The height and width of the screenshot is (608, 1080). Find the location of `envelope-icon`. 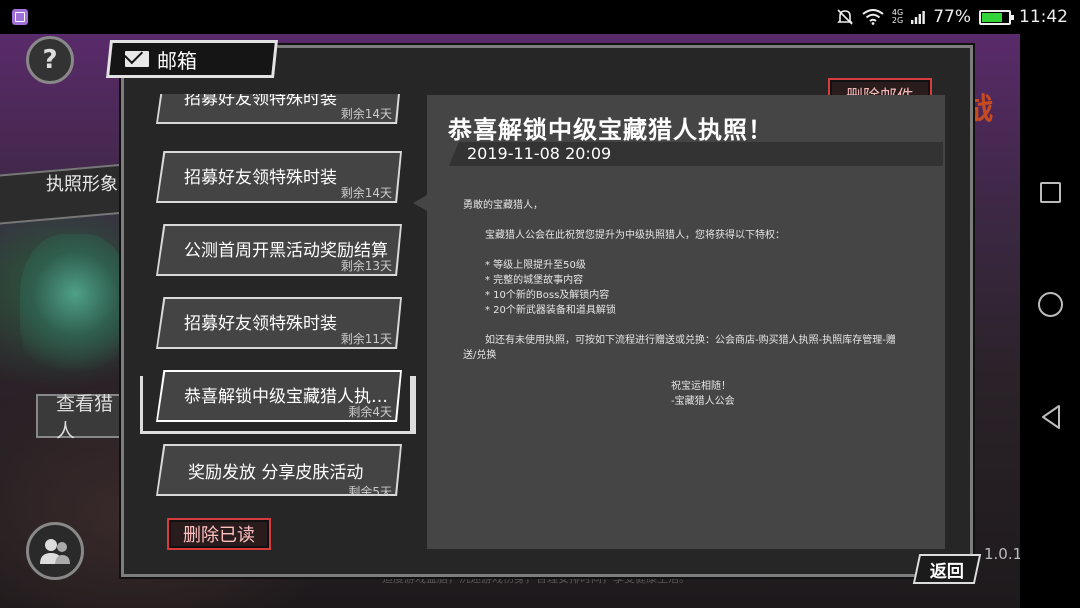

envelope-icon is located at coordinates (137, 59).